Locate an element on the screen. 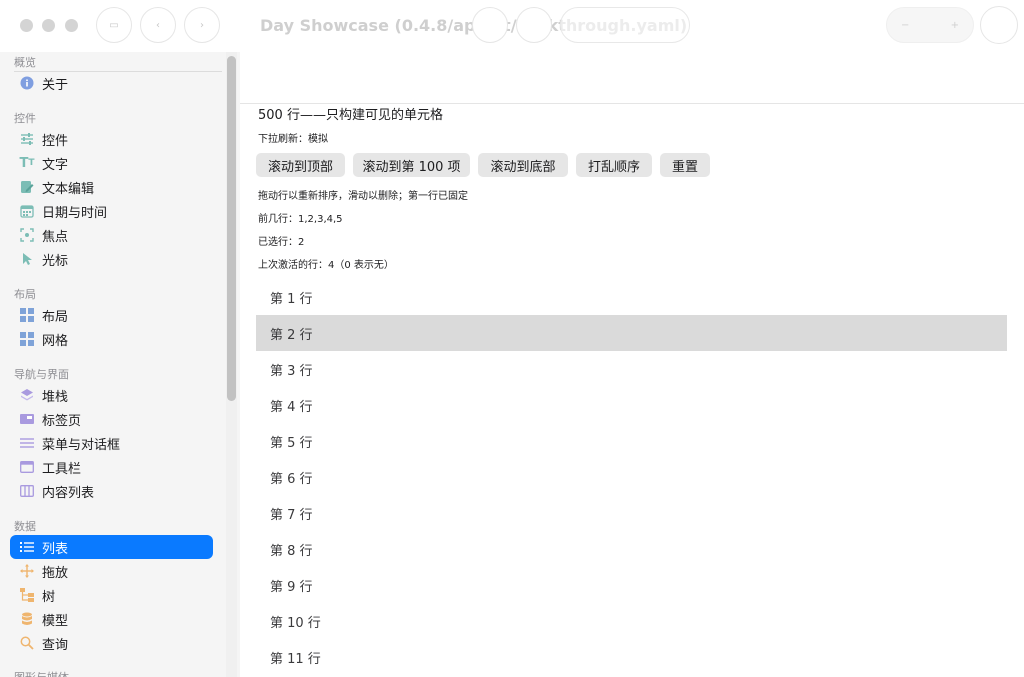  sidebar-item-label: 文字 is located at coordinates (55, 165).